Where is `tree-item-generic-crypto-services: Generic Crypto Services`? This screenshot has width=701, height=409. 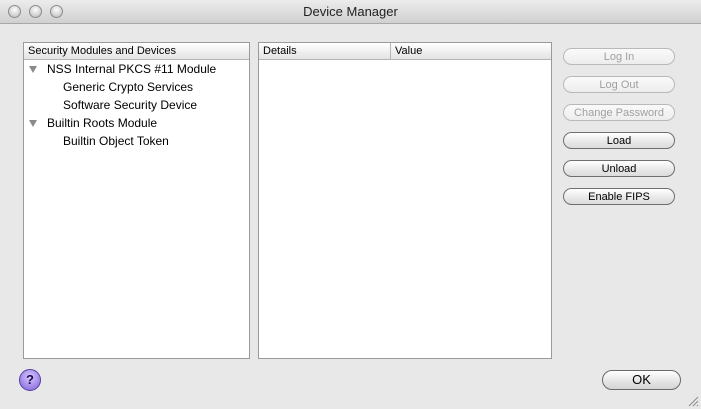 tree-item-generic-crypto-services: Generic Crypto Services is located at coordinates (136, 87).